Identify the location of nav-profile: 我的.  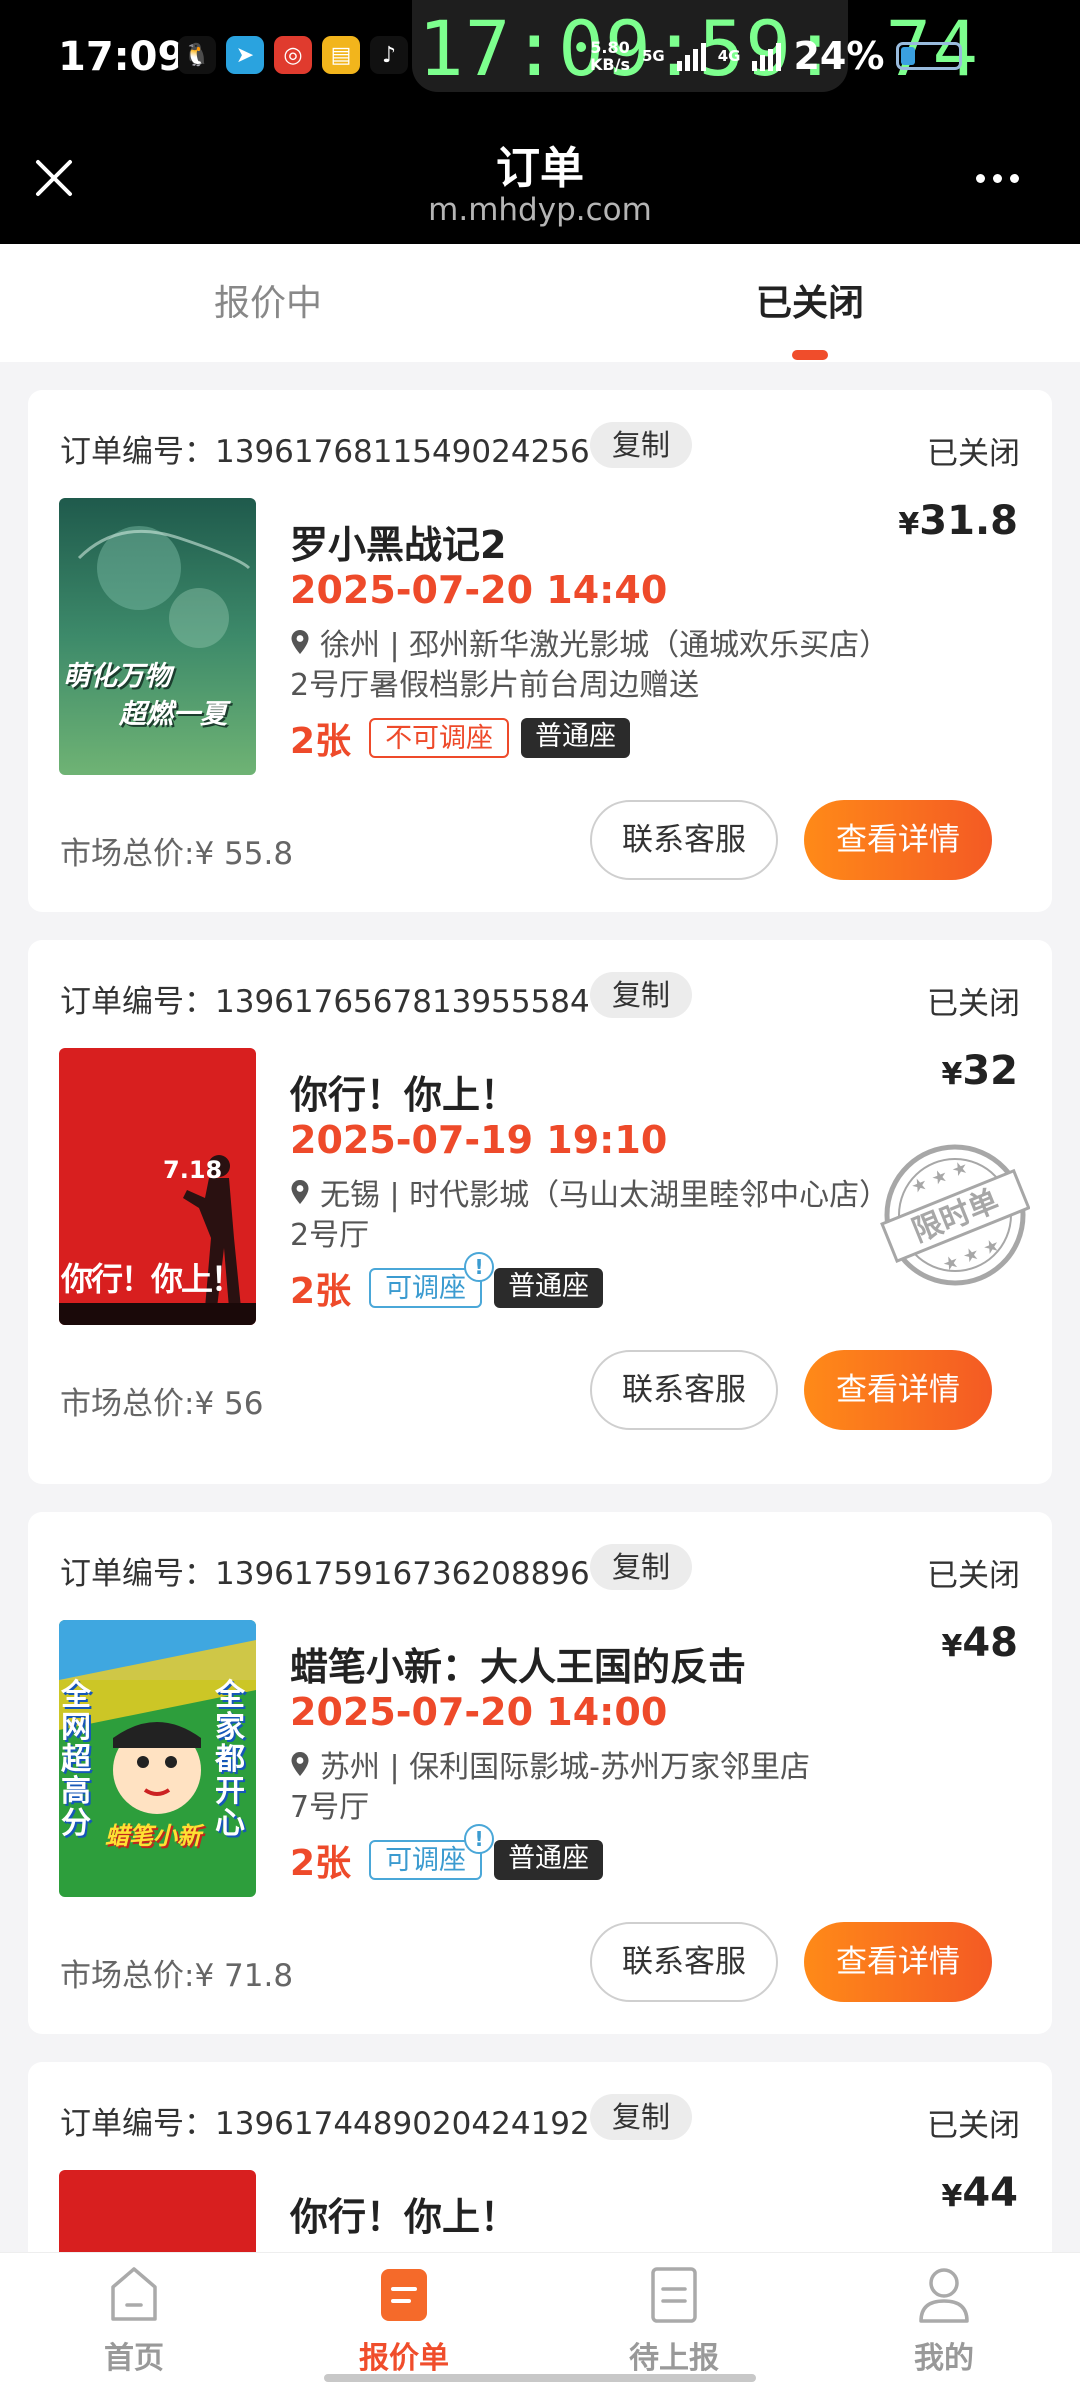
(944, 2320).